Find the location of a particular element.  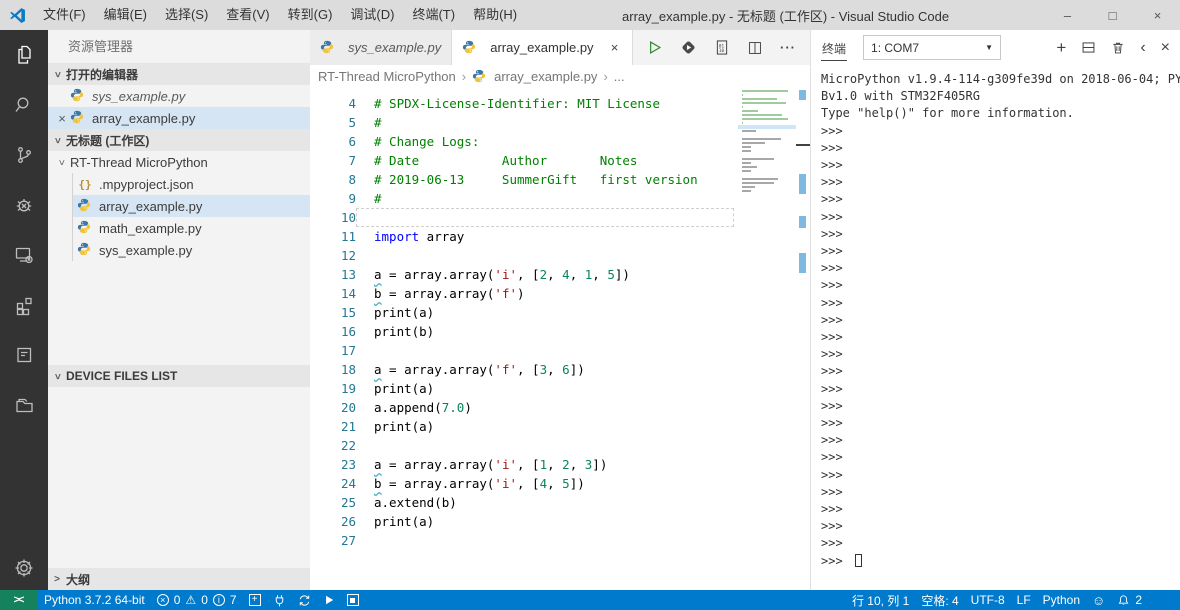

menu-item-0: 文件(F) is located at coordinates (64, 14).